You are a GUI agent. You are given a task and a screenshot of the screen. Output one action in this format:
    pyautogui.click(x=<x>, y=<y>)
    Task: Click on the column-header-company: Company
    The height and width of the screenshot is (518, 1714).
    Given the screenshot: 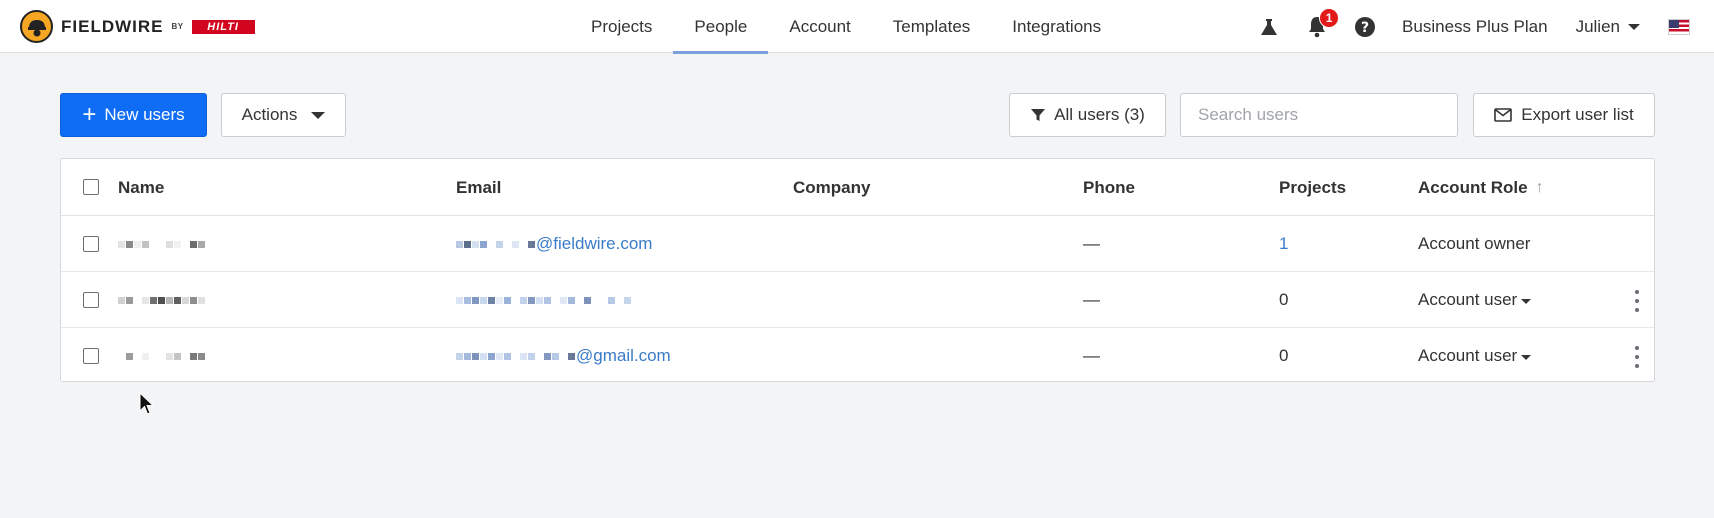 What is the action you would take?
    pyautogui.click(x=831, y=187)
    